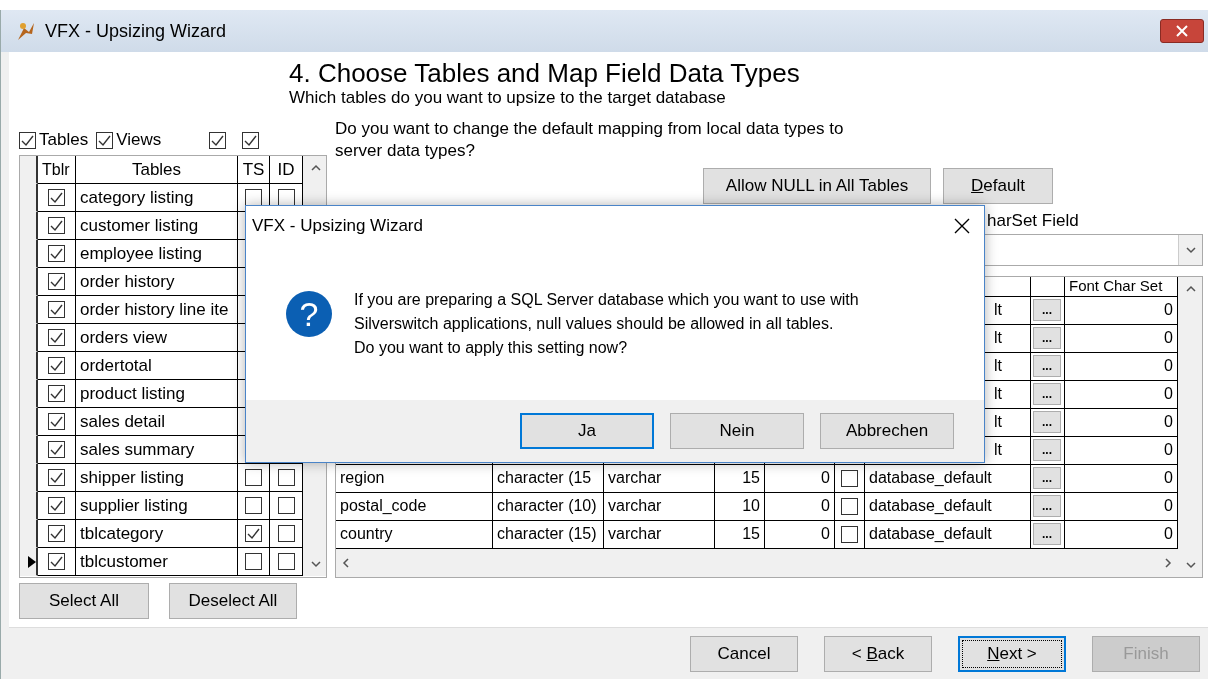 Image resolution: width=1208 pixels, height=679 pixels. What do you see at coordinates (116, 365) in the screenshot?
I see `table-name: ordertotal` at bounding box center [116, 365].